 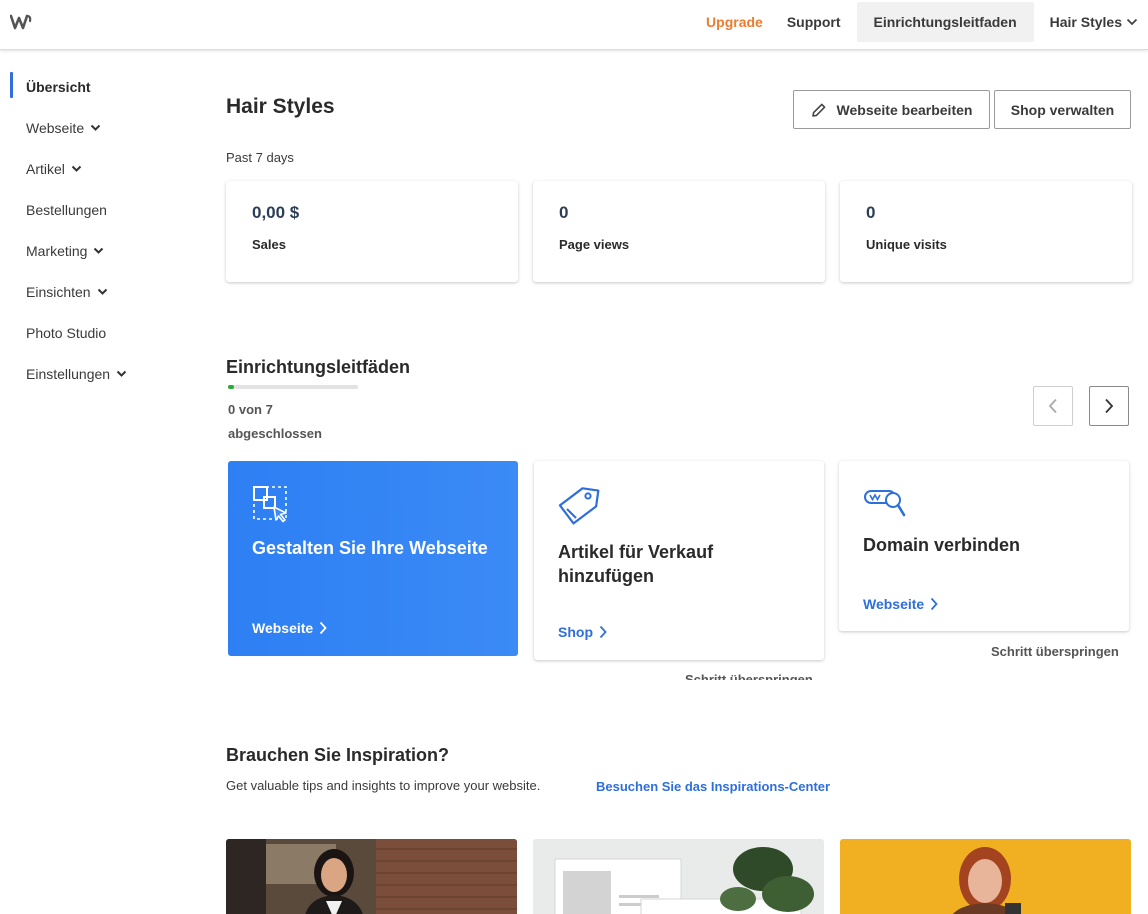 I want to click on weebly-logo-icon, so click(x=21, y=22).